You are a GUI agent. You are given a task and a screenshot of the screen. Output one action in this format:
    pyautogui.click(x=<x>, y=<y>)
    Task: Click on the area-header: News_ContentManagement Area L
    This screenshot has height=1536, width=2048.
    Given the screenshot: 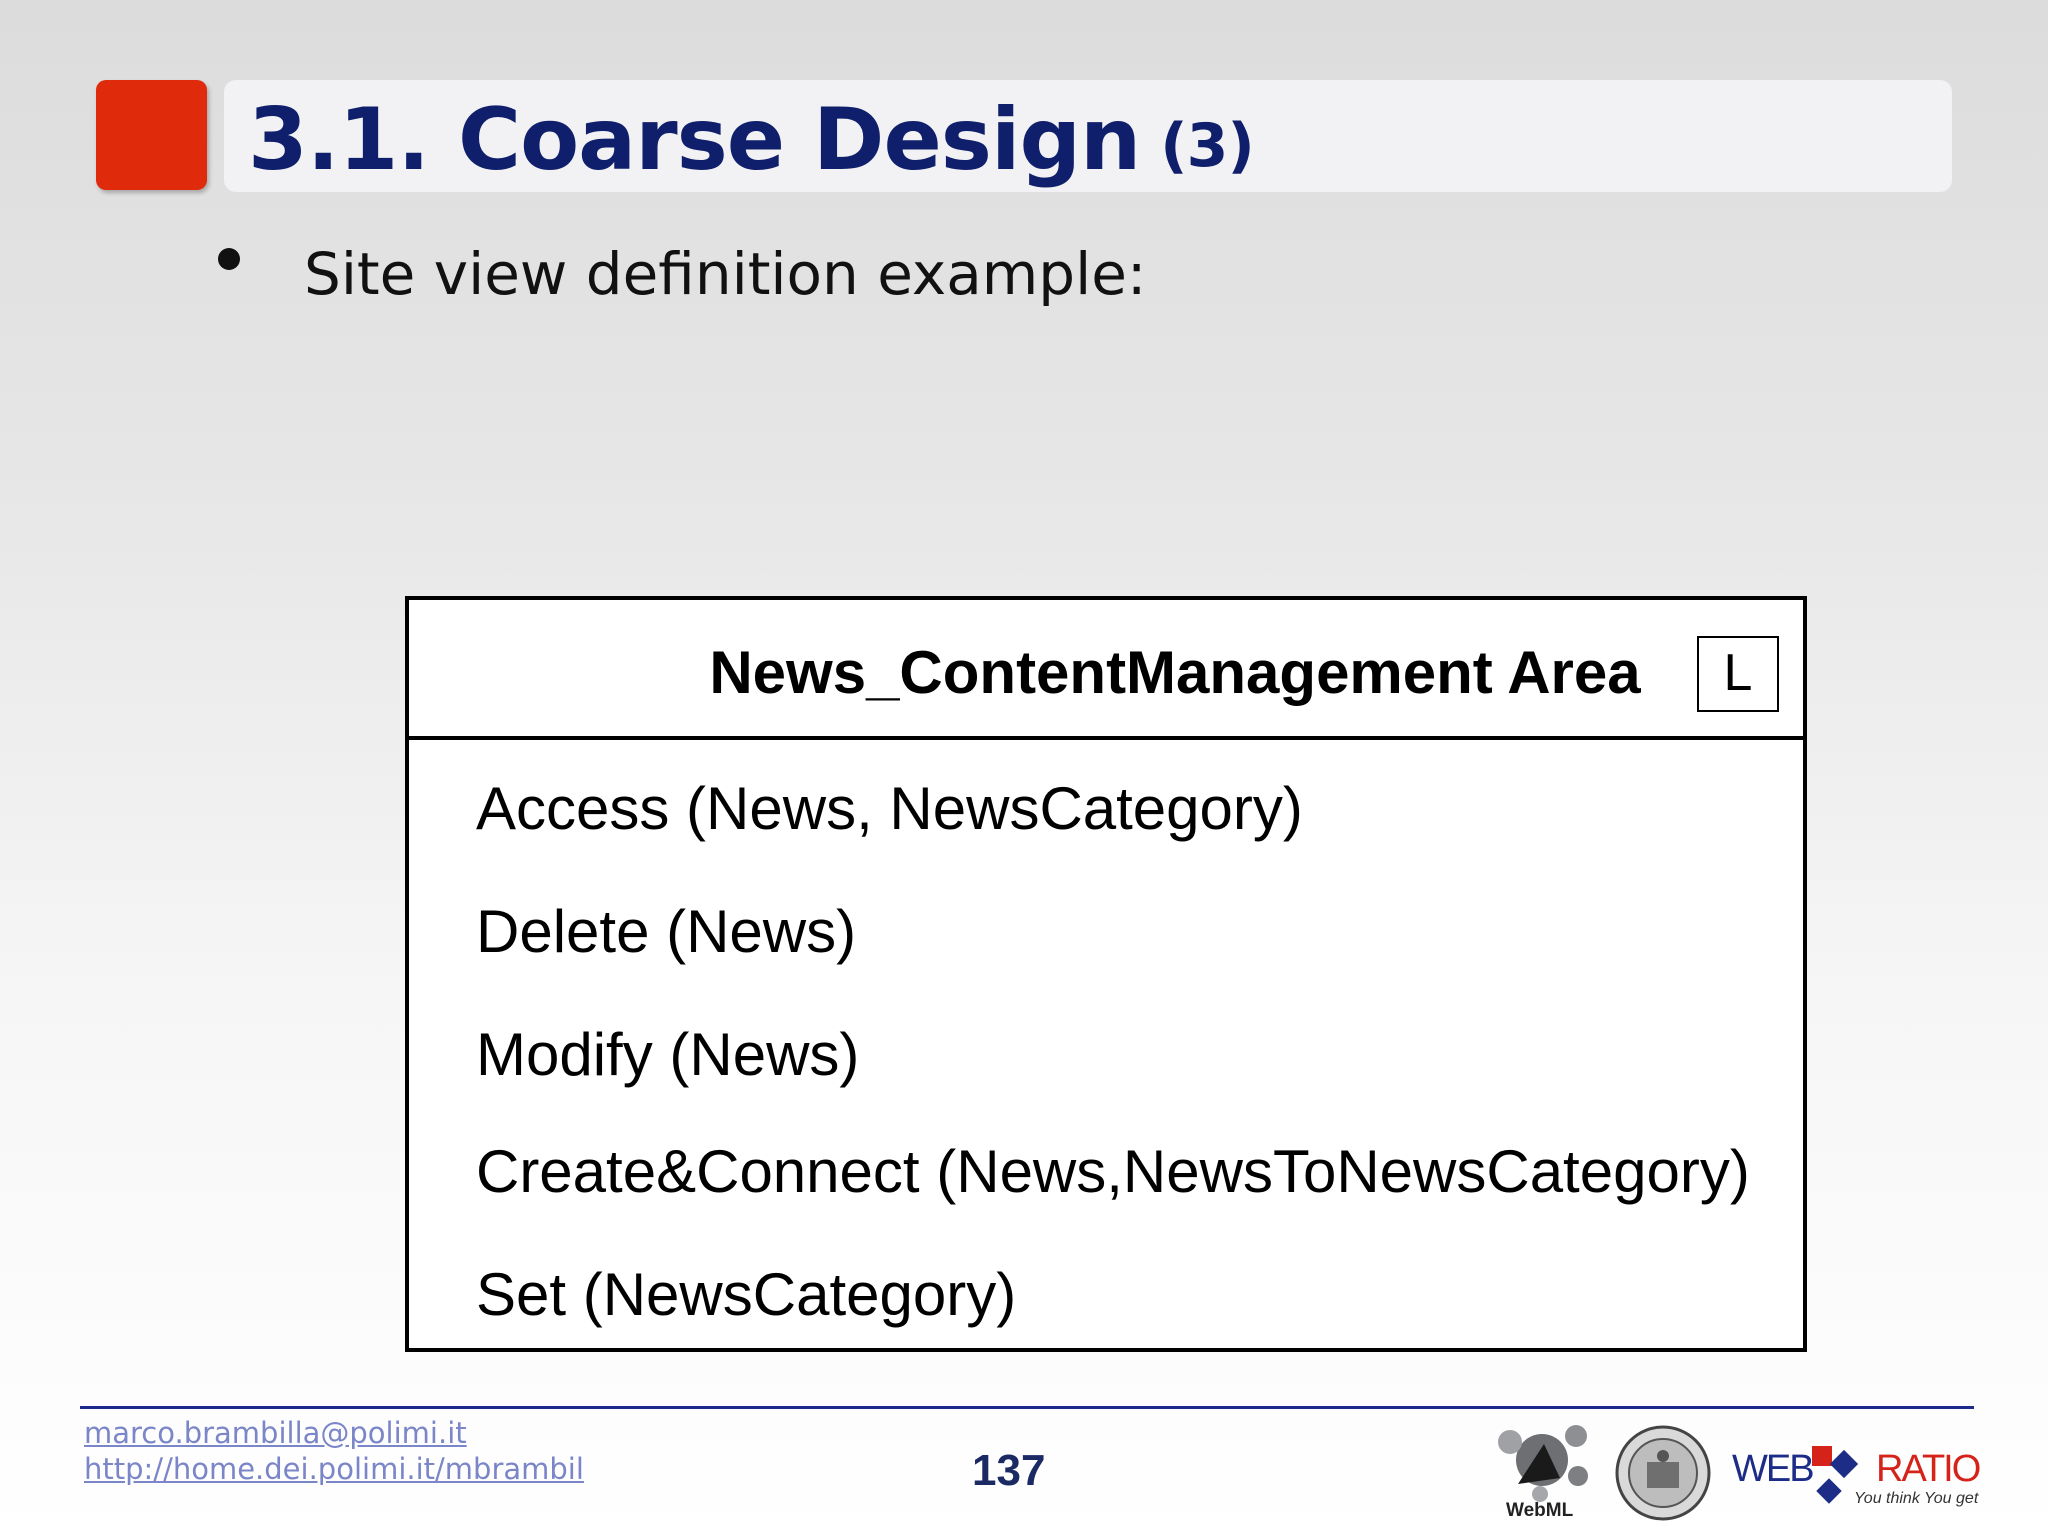 What is the action you would take?
    pyautogui.click(x=1106, y=670)
    